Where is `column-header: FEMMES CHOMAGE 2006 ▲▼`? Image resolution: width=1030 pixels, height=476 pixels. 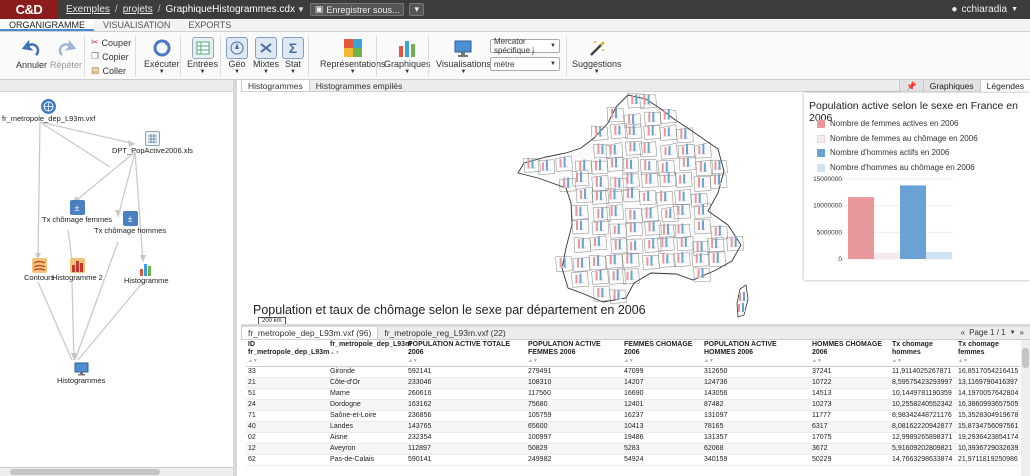
column-header: FEMMES CHOMAGE 2006 ▲▼ is located at coordinates (662, 353).